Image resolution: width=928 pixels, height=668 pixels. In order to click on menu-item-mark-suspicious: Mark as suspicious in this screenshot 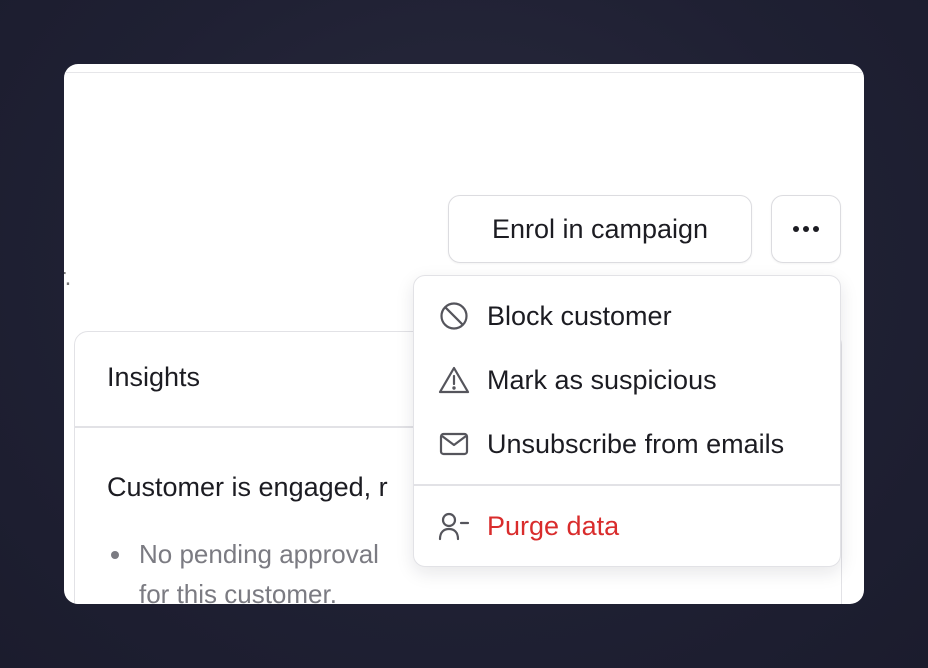, I will do `click(627, 380)`.